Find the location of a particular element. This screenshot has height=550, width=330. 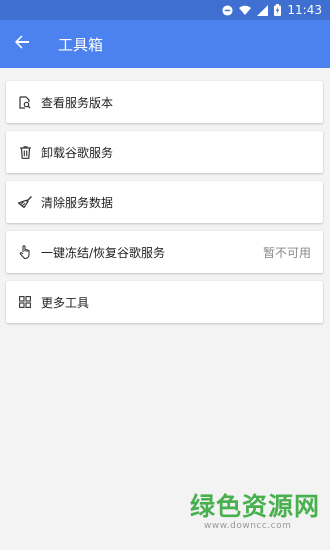

watermark: 绿色资源网 www.downcc.com is located at coordinates (255, 512).